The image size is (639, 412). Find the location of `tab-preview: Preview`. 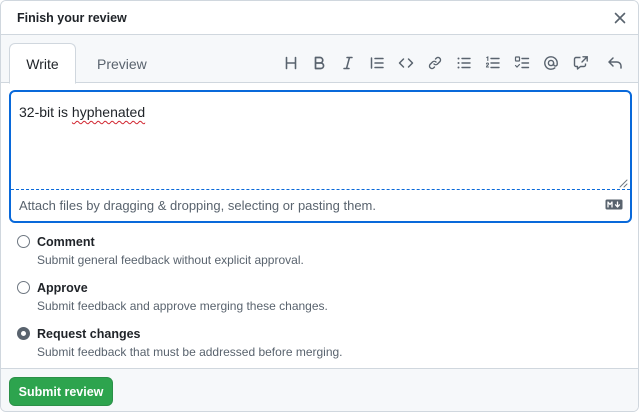

tab-preview: Preview is located at coordinates (122, 63).